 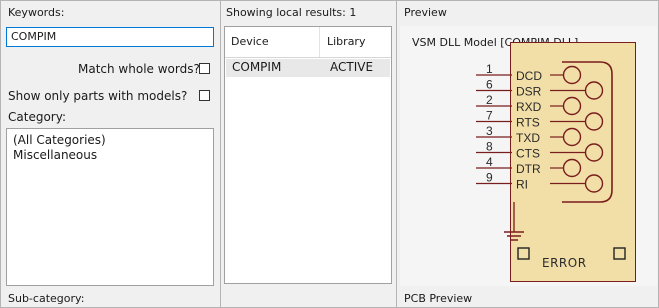 What do you see at coordinates (438, 298) in the screenshot?
I see `pcb-preview-label: PCB Preview` at bounding box center [438, 298].